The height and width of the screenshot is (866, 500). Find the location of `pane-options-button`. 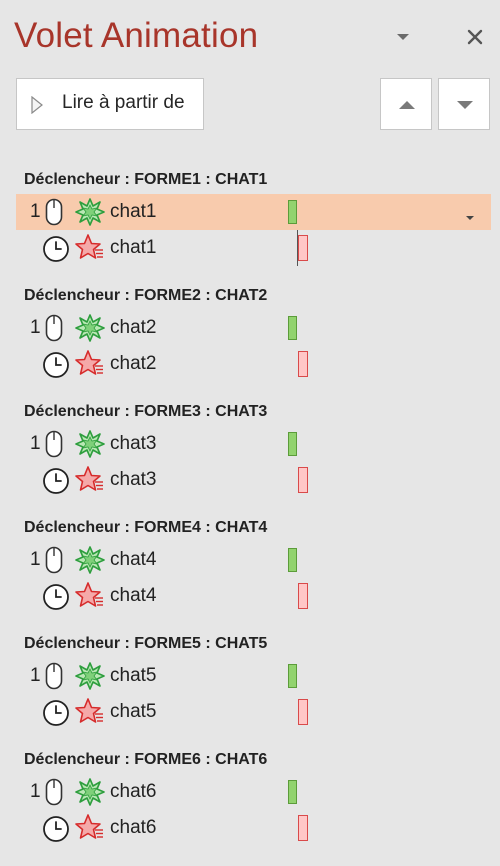

pane-options-button is located at coordinates (403, 37).